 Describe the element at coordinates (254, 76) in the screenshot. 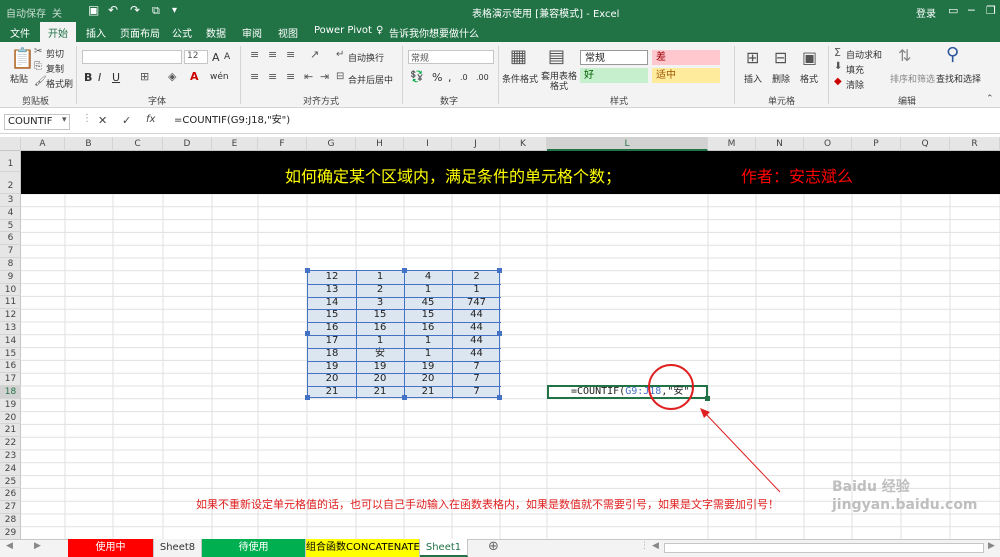

I see `align-left-icon: ≡` at that location.